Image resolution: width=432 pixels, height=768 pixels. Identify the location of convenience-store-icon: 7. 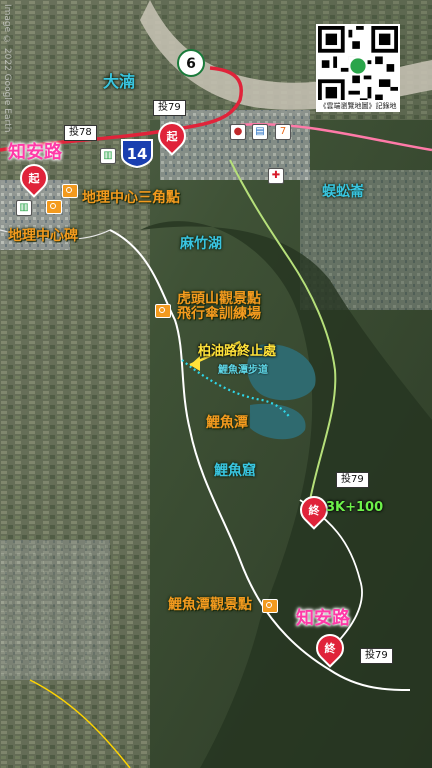
(283, 132).